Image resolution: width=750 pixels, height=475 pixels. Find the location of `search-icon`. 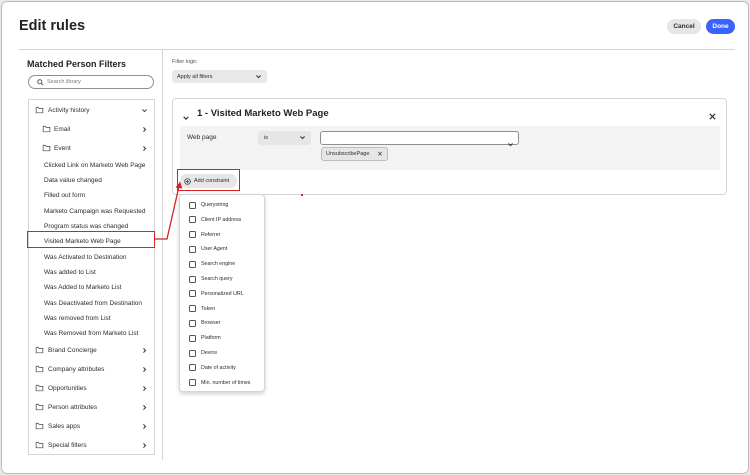

search-icon is located at coordinates (40, 82).